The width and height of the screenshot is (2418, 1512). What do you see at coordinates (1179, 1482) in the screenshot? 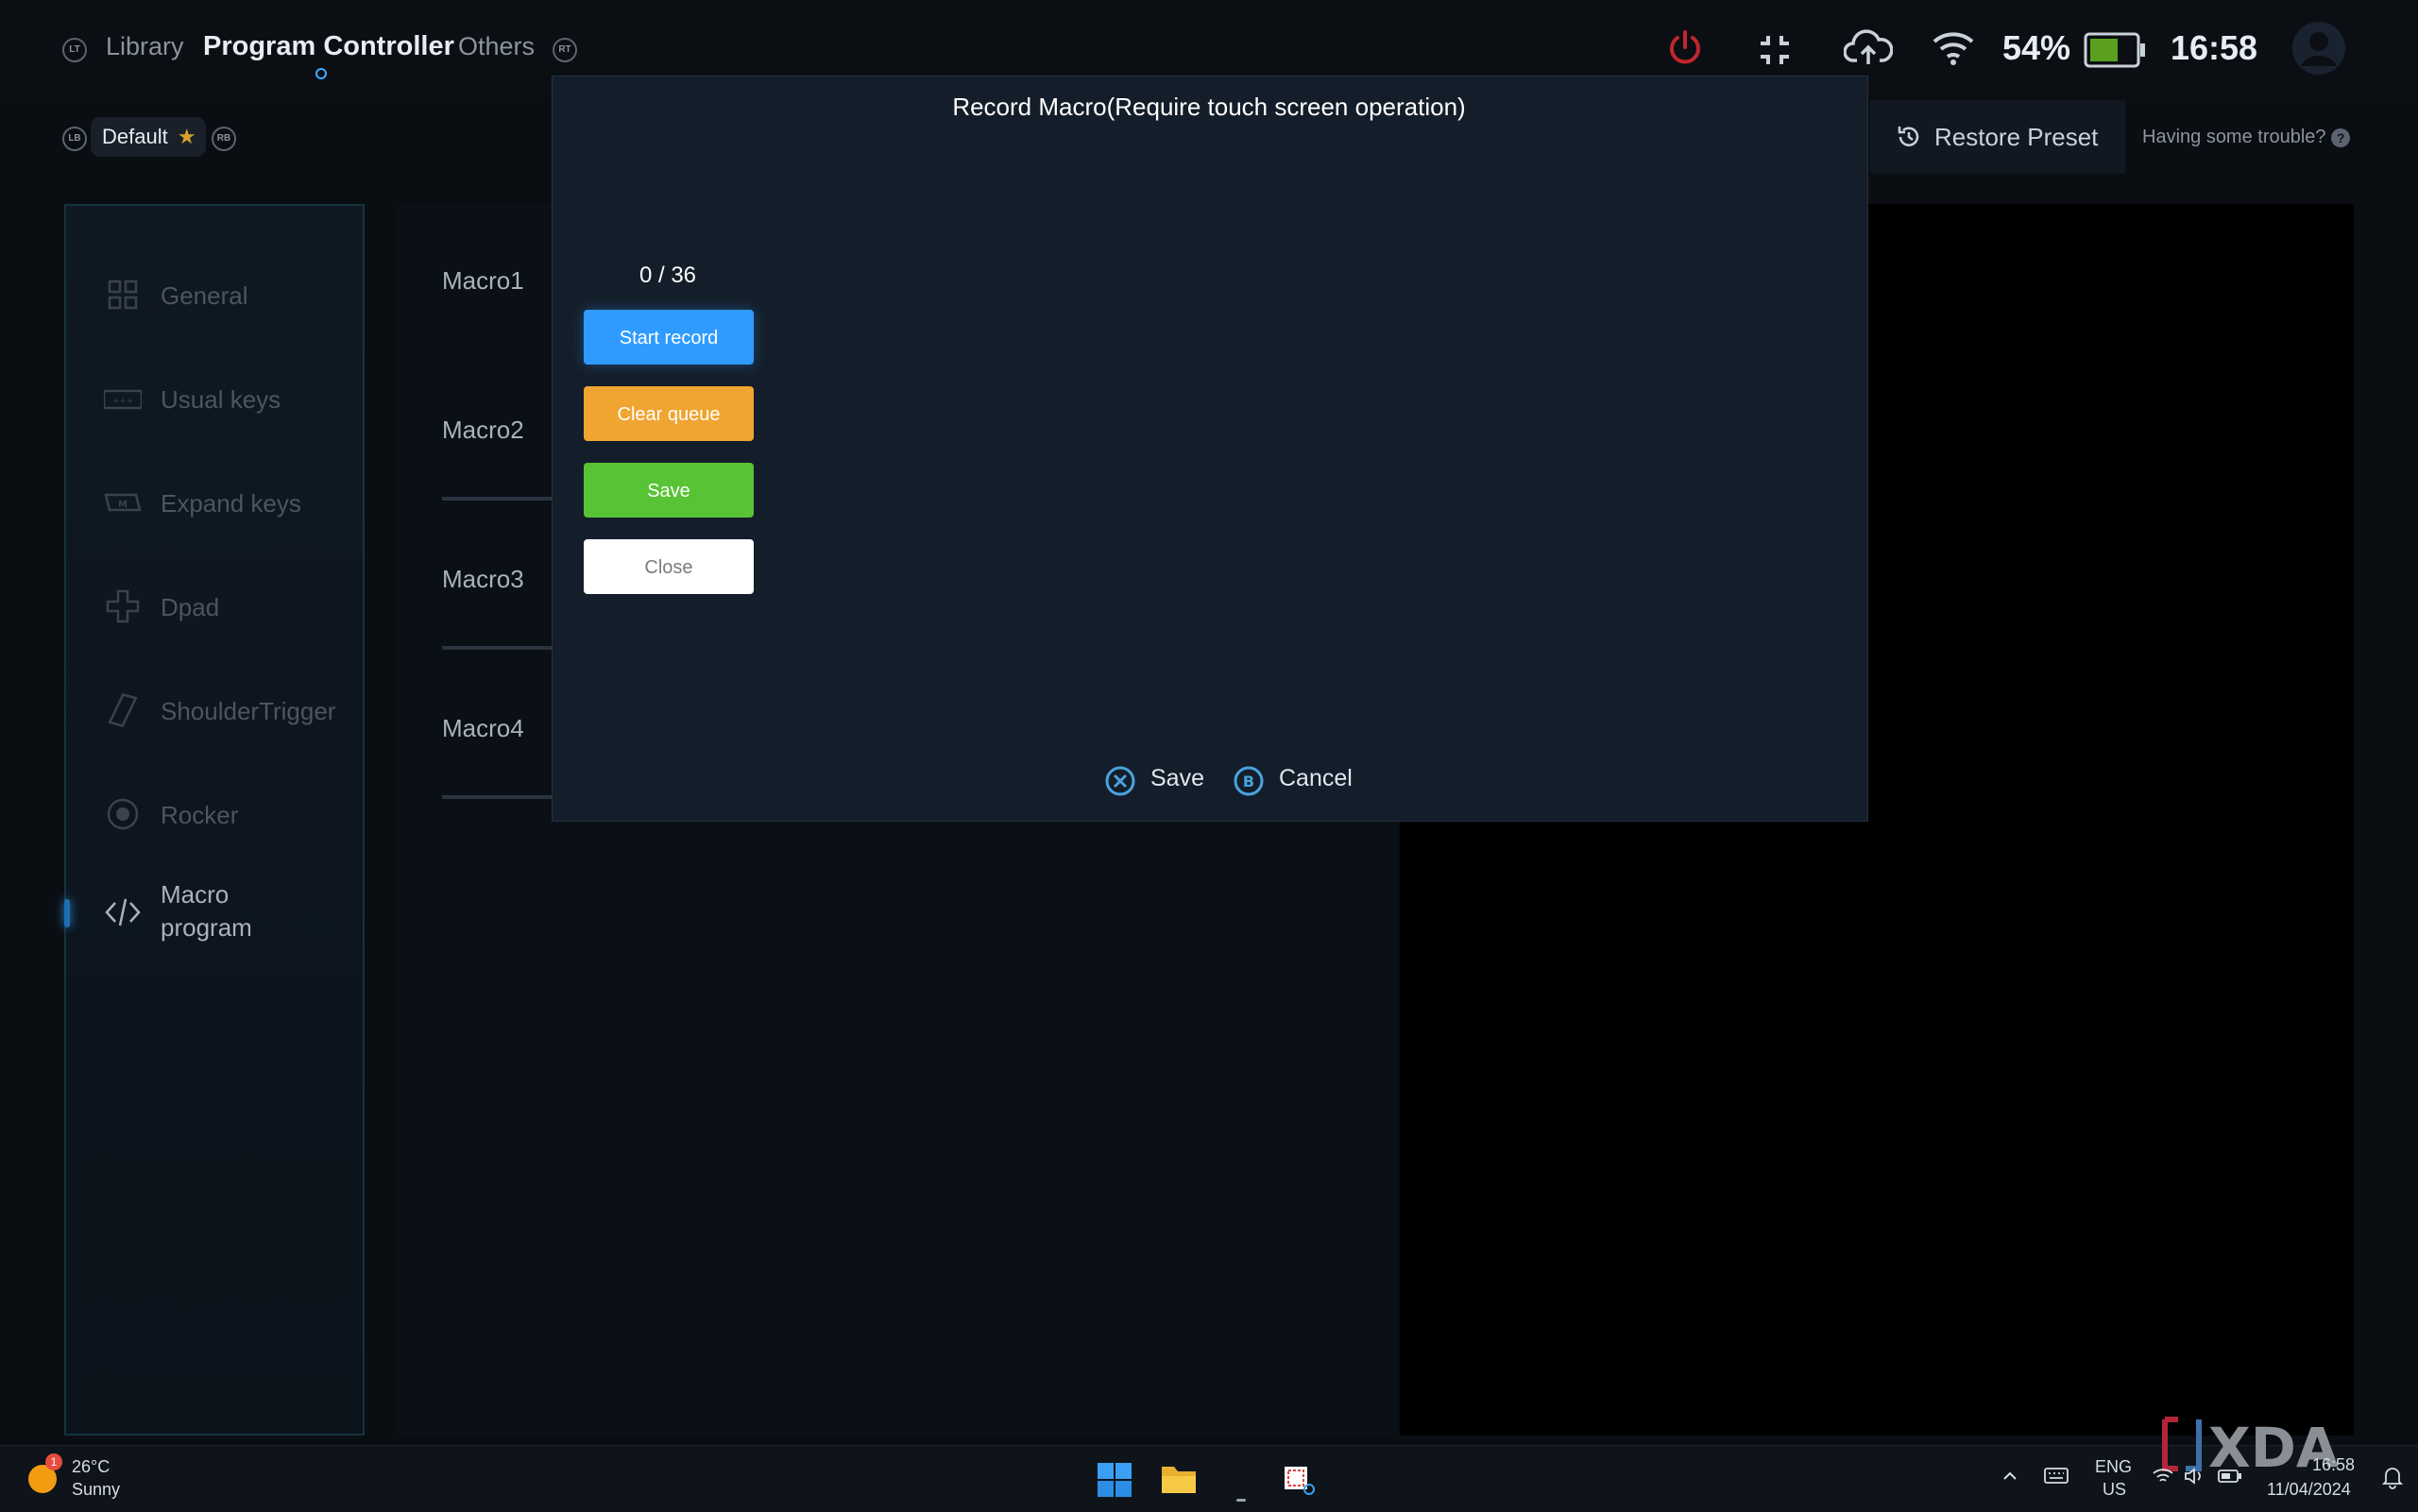
I see `file-explorer-icon` at bounding box center [1179, 1482].